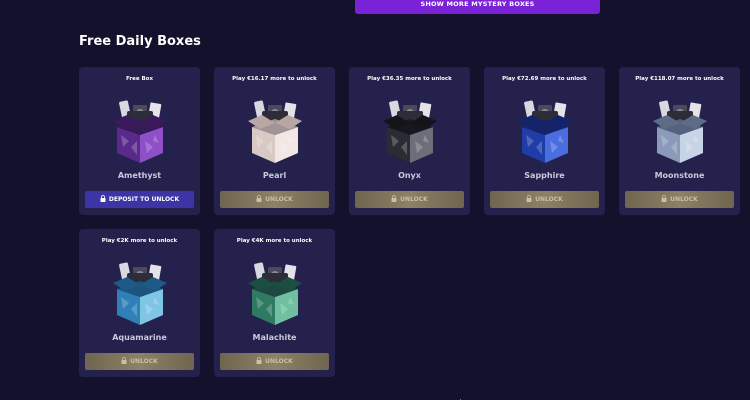  What do you see at coordinates (274, 175) in the screenshot?
I see `box-name: Pearl` at bounding box center [274, 175].